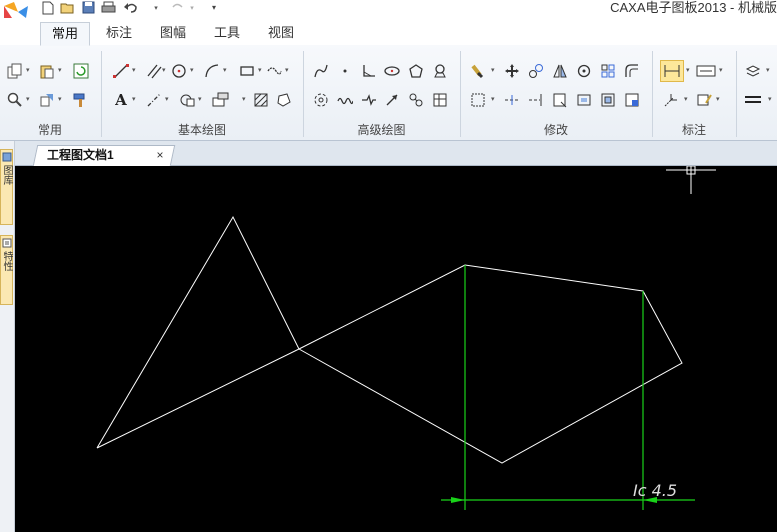 The width and height of the screenshot is (777, 532). Describe the element at coordinates (15, 100) in the screenshot. I see `zoom-icon` at that location.